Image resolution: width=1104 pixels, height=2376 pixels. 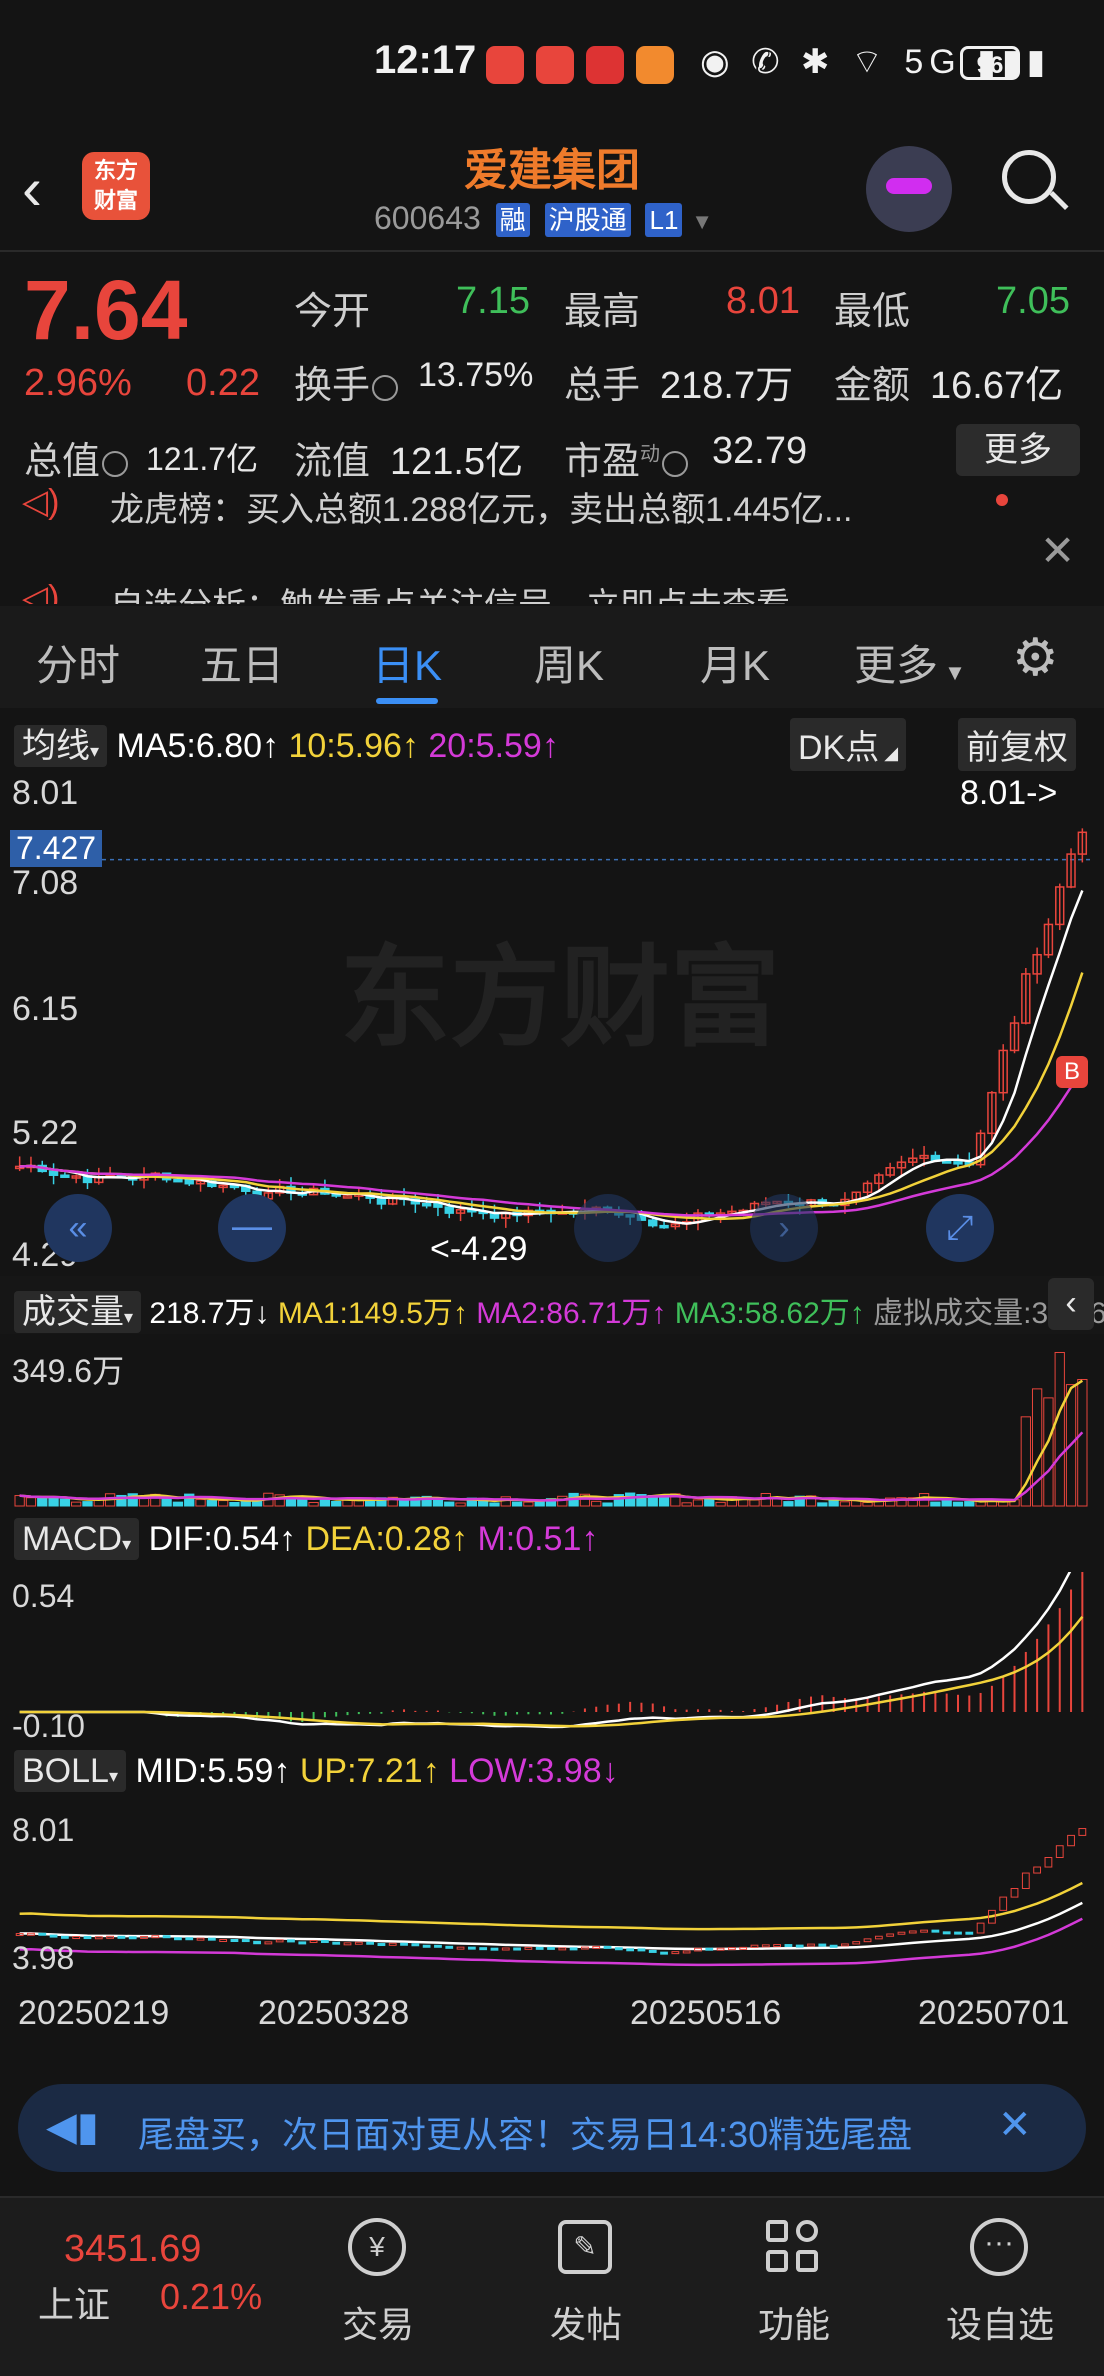 I want to click on nav-post: ✎ 发帖, so click(x=586, y=2286).